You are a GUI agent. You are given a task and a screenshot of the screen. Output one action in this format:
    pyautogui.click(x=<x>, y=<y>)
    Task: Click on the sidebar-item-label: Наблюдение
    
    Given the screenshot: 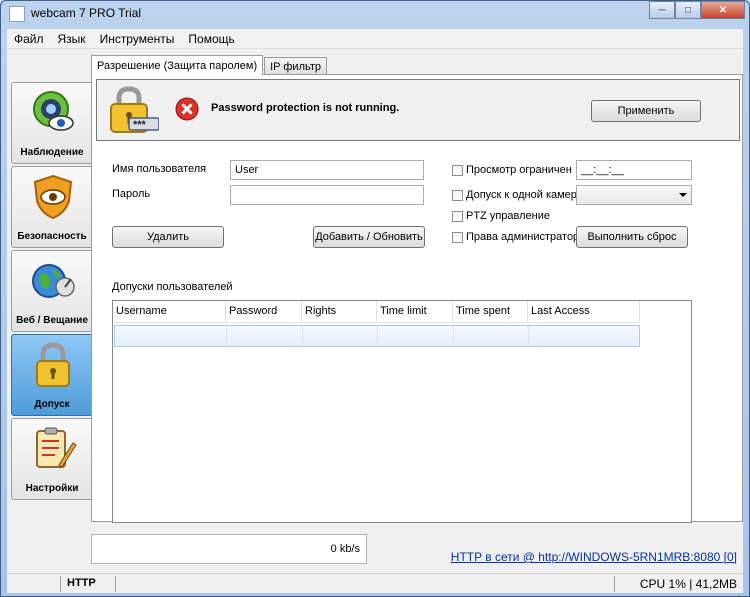 What is the action you would take?
    pyautogui.click(x=52, y=152)
    